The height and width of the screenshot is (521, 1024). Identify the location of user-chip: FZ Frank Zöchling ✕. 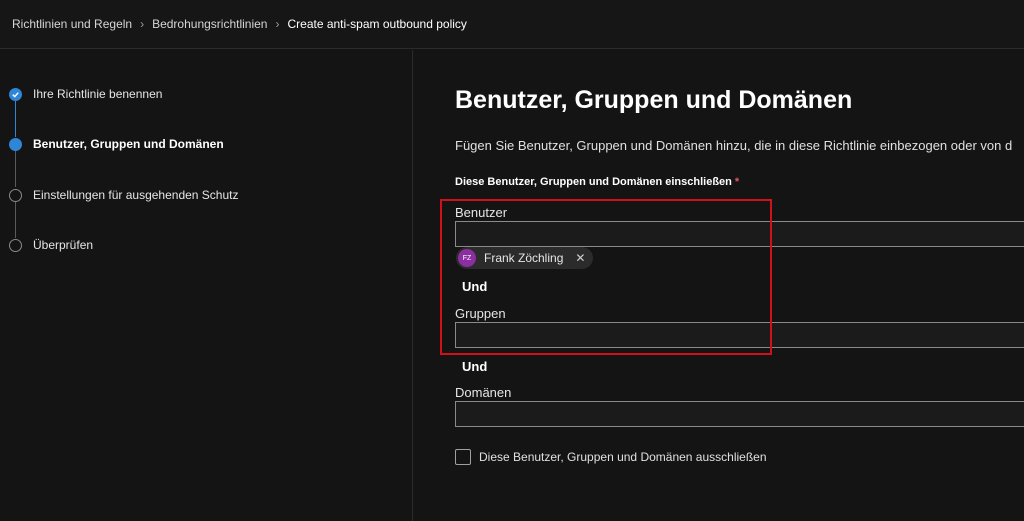
(525, 258).